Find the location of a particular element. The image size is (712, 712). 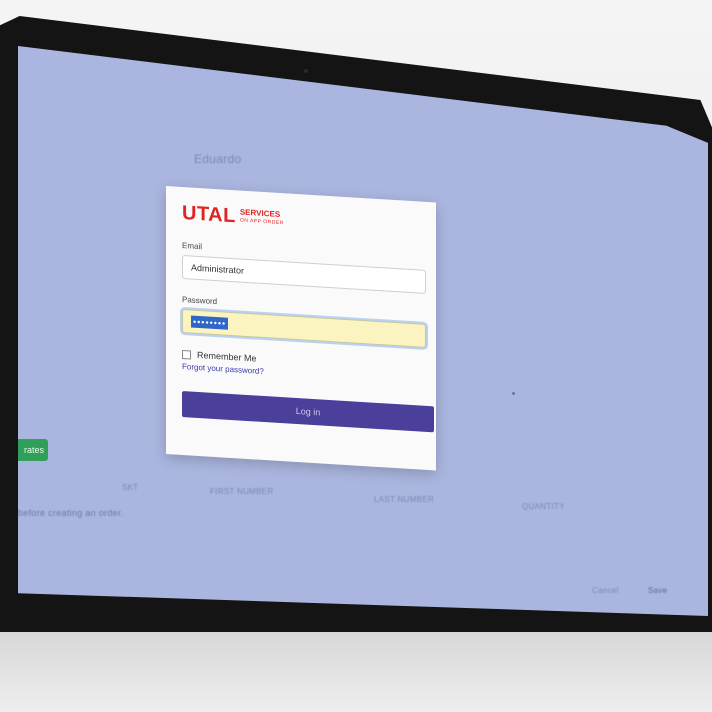

logo-subtitle: SERVICES ON APP ORDER is located at coordinates (261, 218).